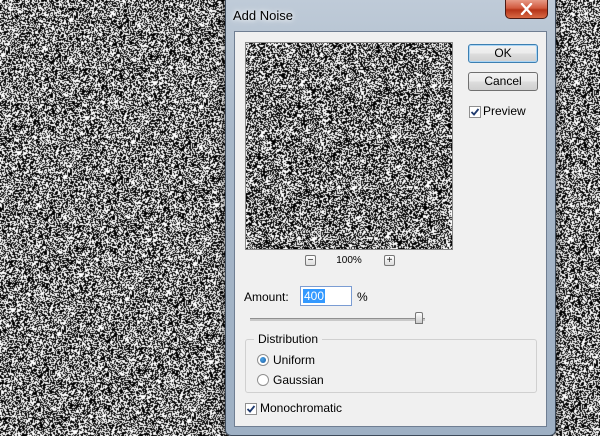 This screenshot has width=600, height=436. Describe the element at coordinates (263, 360) in the screenshot. I see `uniform-radio` at that location.